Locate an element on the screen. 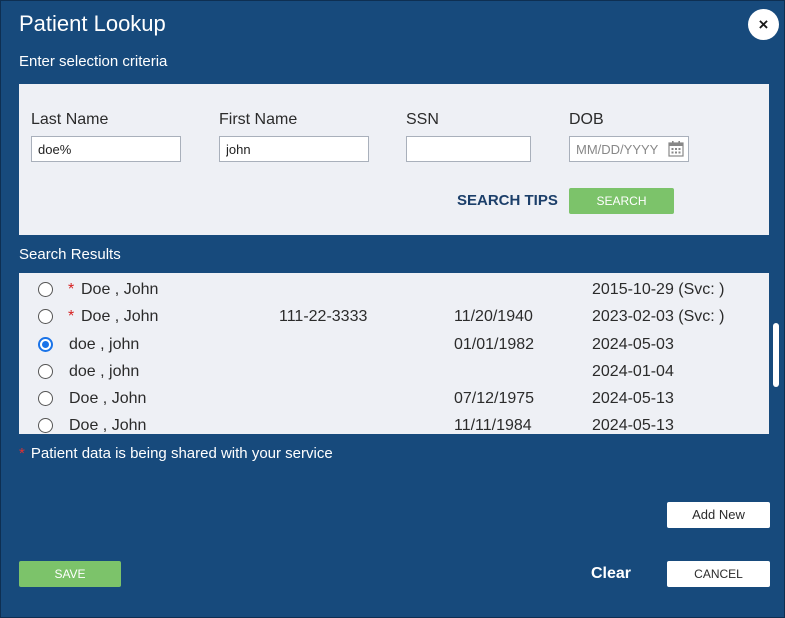  first-name-input is located at coordinates (294, 149).